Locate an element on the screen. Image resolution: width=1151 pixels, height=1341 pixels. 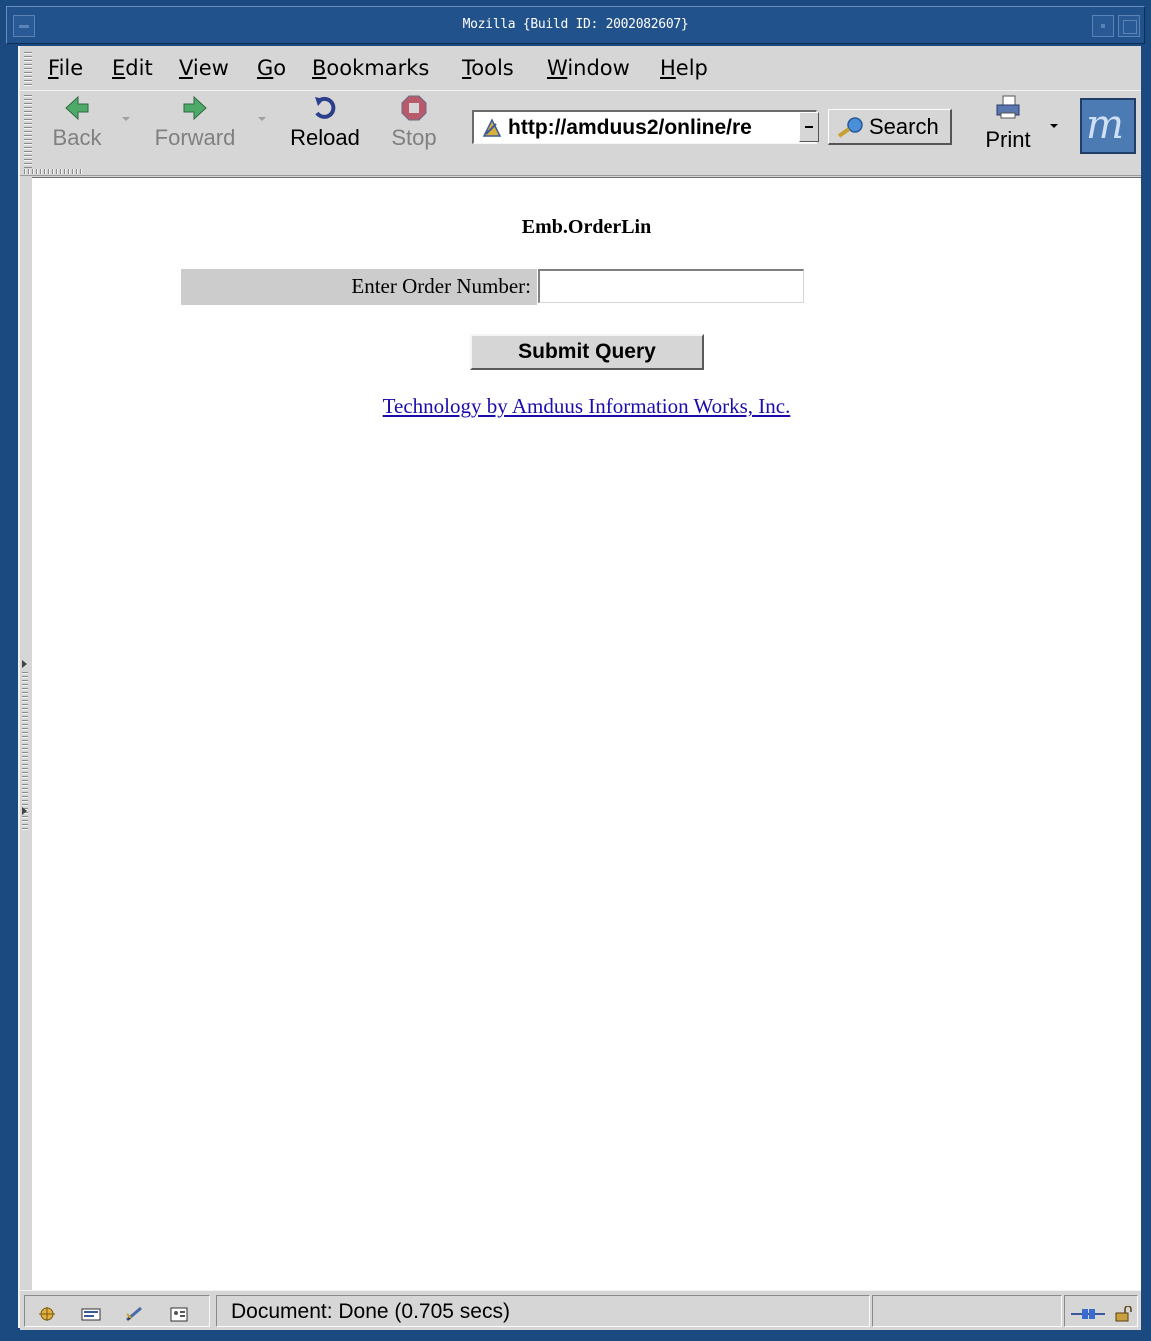
title-bar: Mozilla {Build ID: 2002082607} is located at coordinates (575, 25).